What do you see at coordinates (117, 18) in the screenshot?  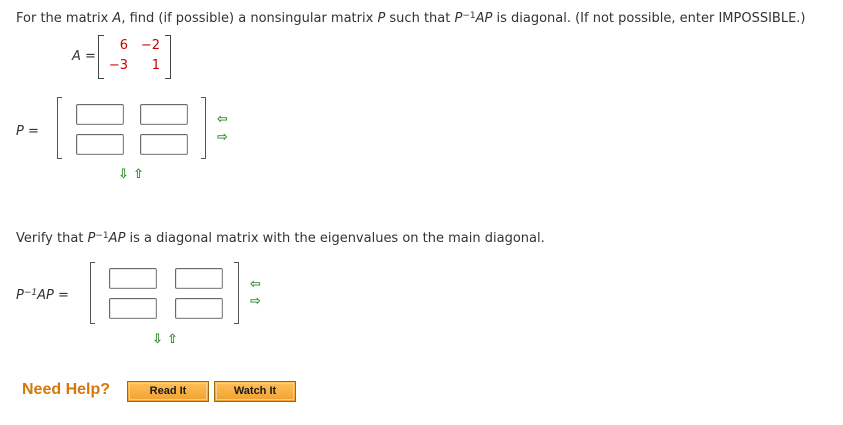 I see `var-a: A` at bounding box center [117, 18].